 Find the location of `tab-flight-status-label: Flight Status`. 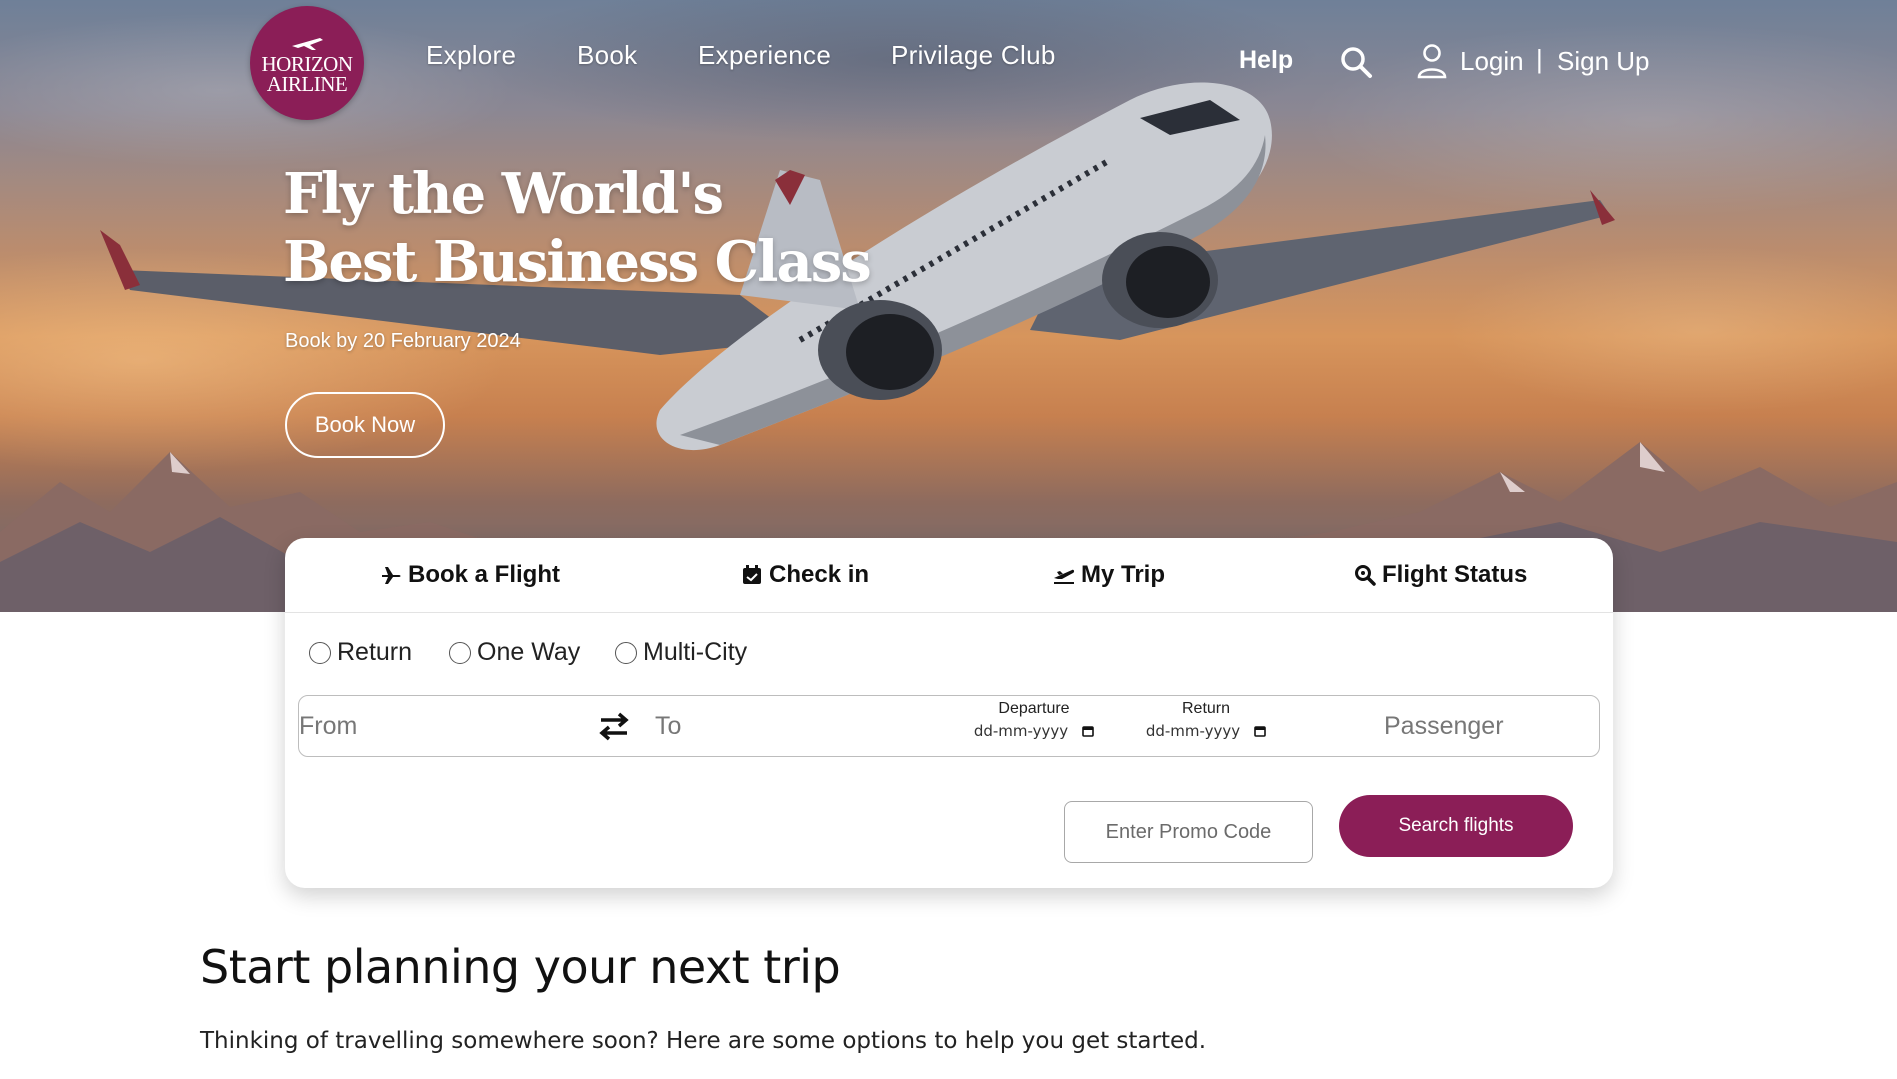

tab-flight-status-label: Flight Status is located at coordinates (1455, 574).